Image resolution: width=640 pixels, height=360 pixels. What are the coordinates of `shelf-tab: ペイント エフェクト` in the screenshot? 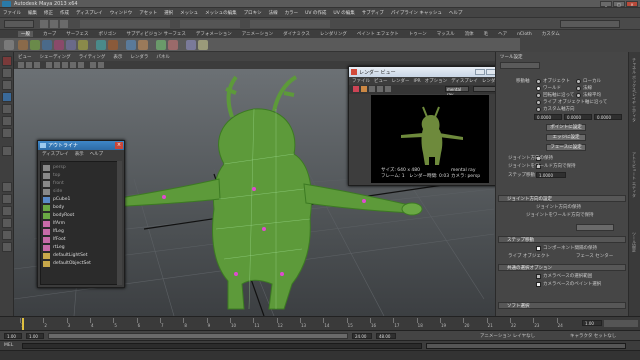 It's located at (378, 34).